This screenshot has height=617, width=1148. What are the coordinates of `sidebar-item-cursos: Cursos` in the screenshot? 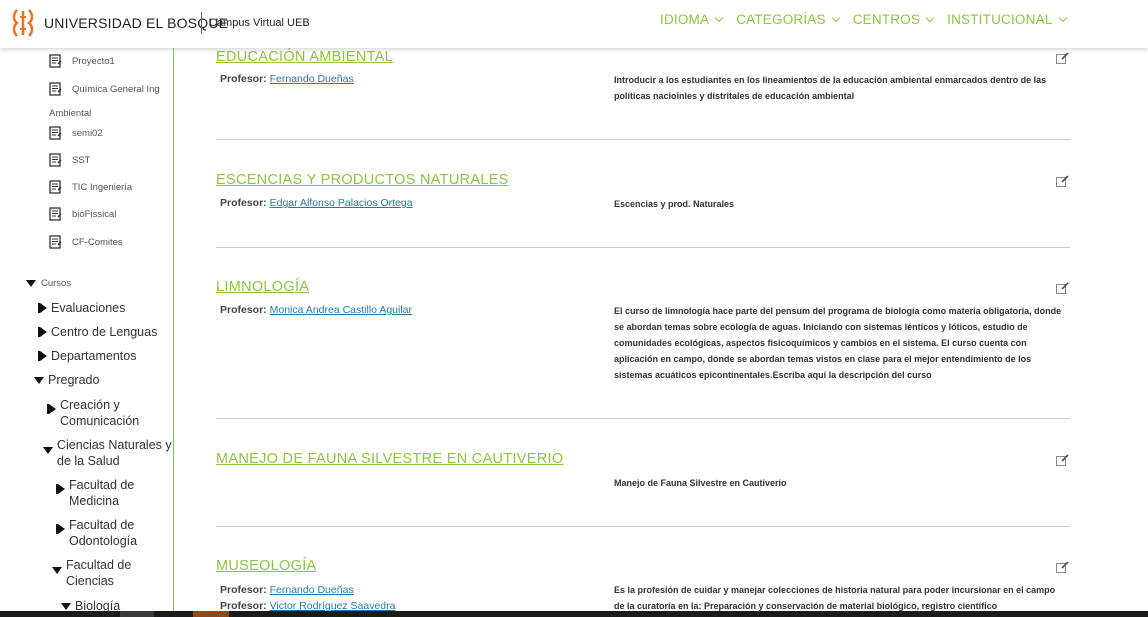 It's located at (48, 283).